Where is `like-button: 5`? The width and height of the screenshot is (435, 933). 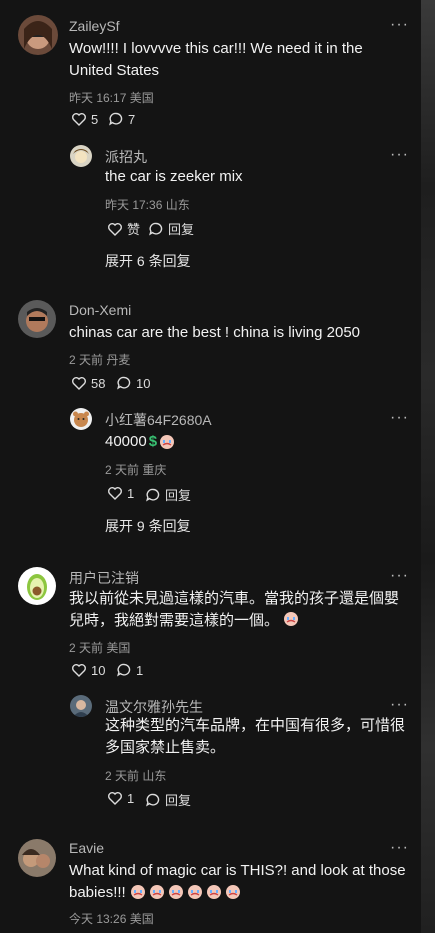
like-button: 5 is located at coordinates (84, 119).